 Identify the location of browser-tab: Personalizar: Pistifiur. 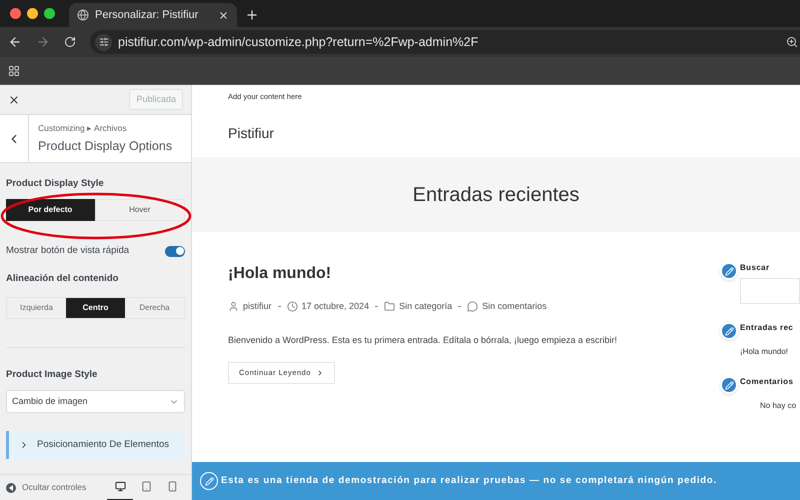
(153, 15).